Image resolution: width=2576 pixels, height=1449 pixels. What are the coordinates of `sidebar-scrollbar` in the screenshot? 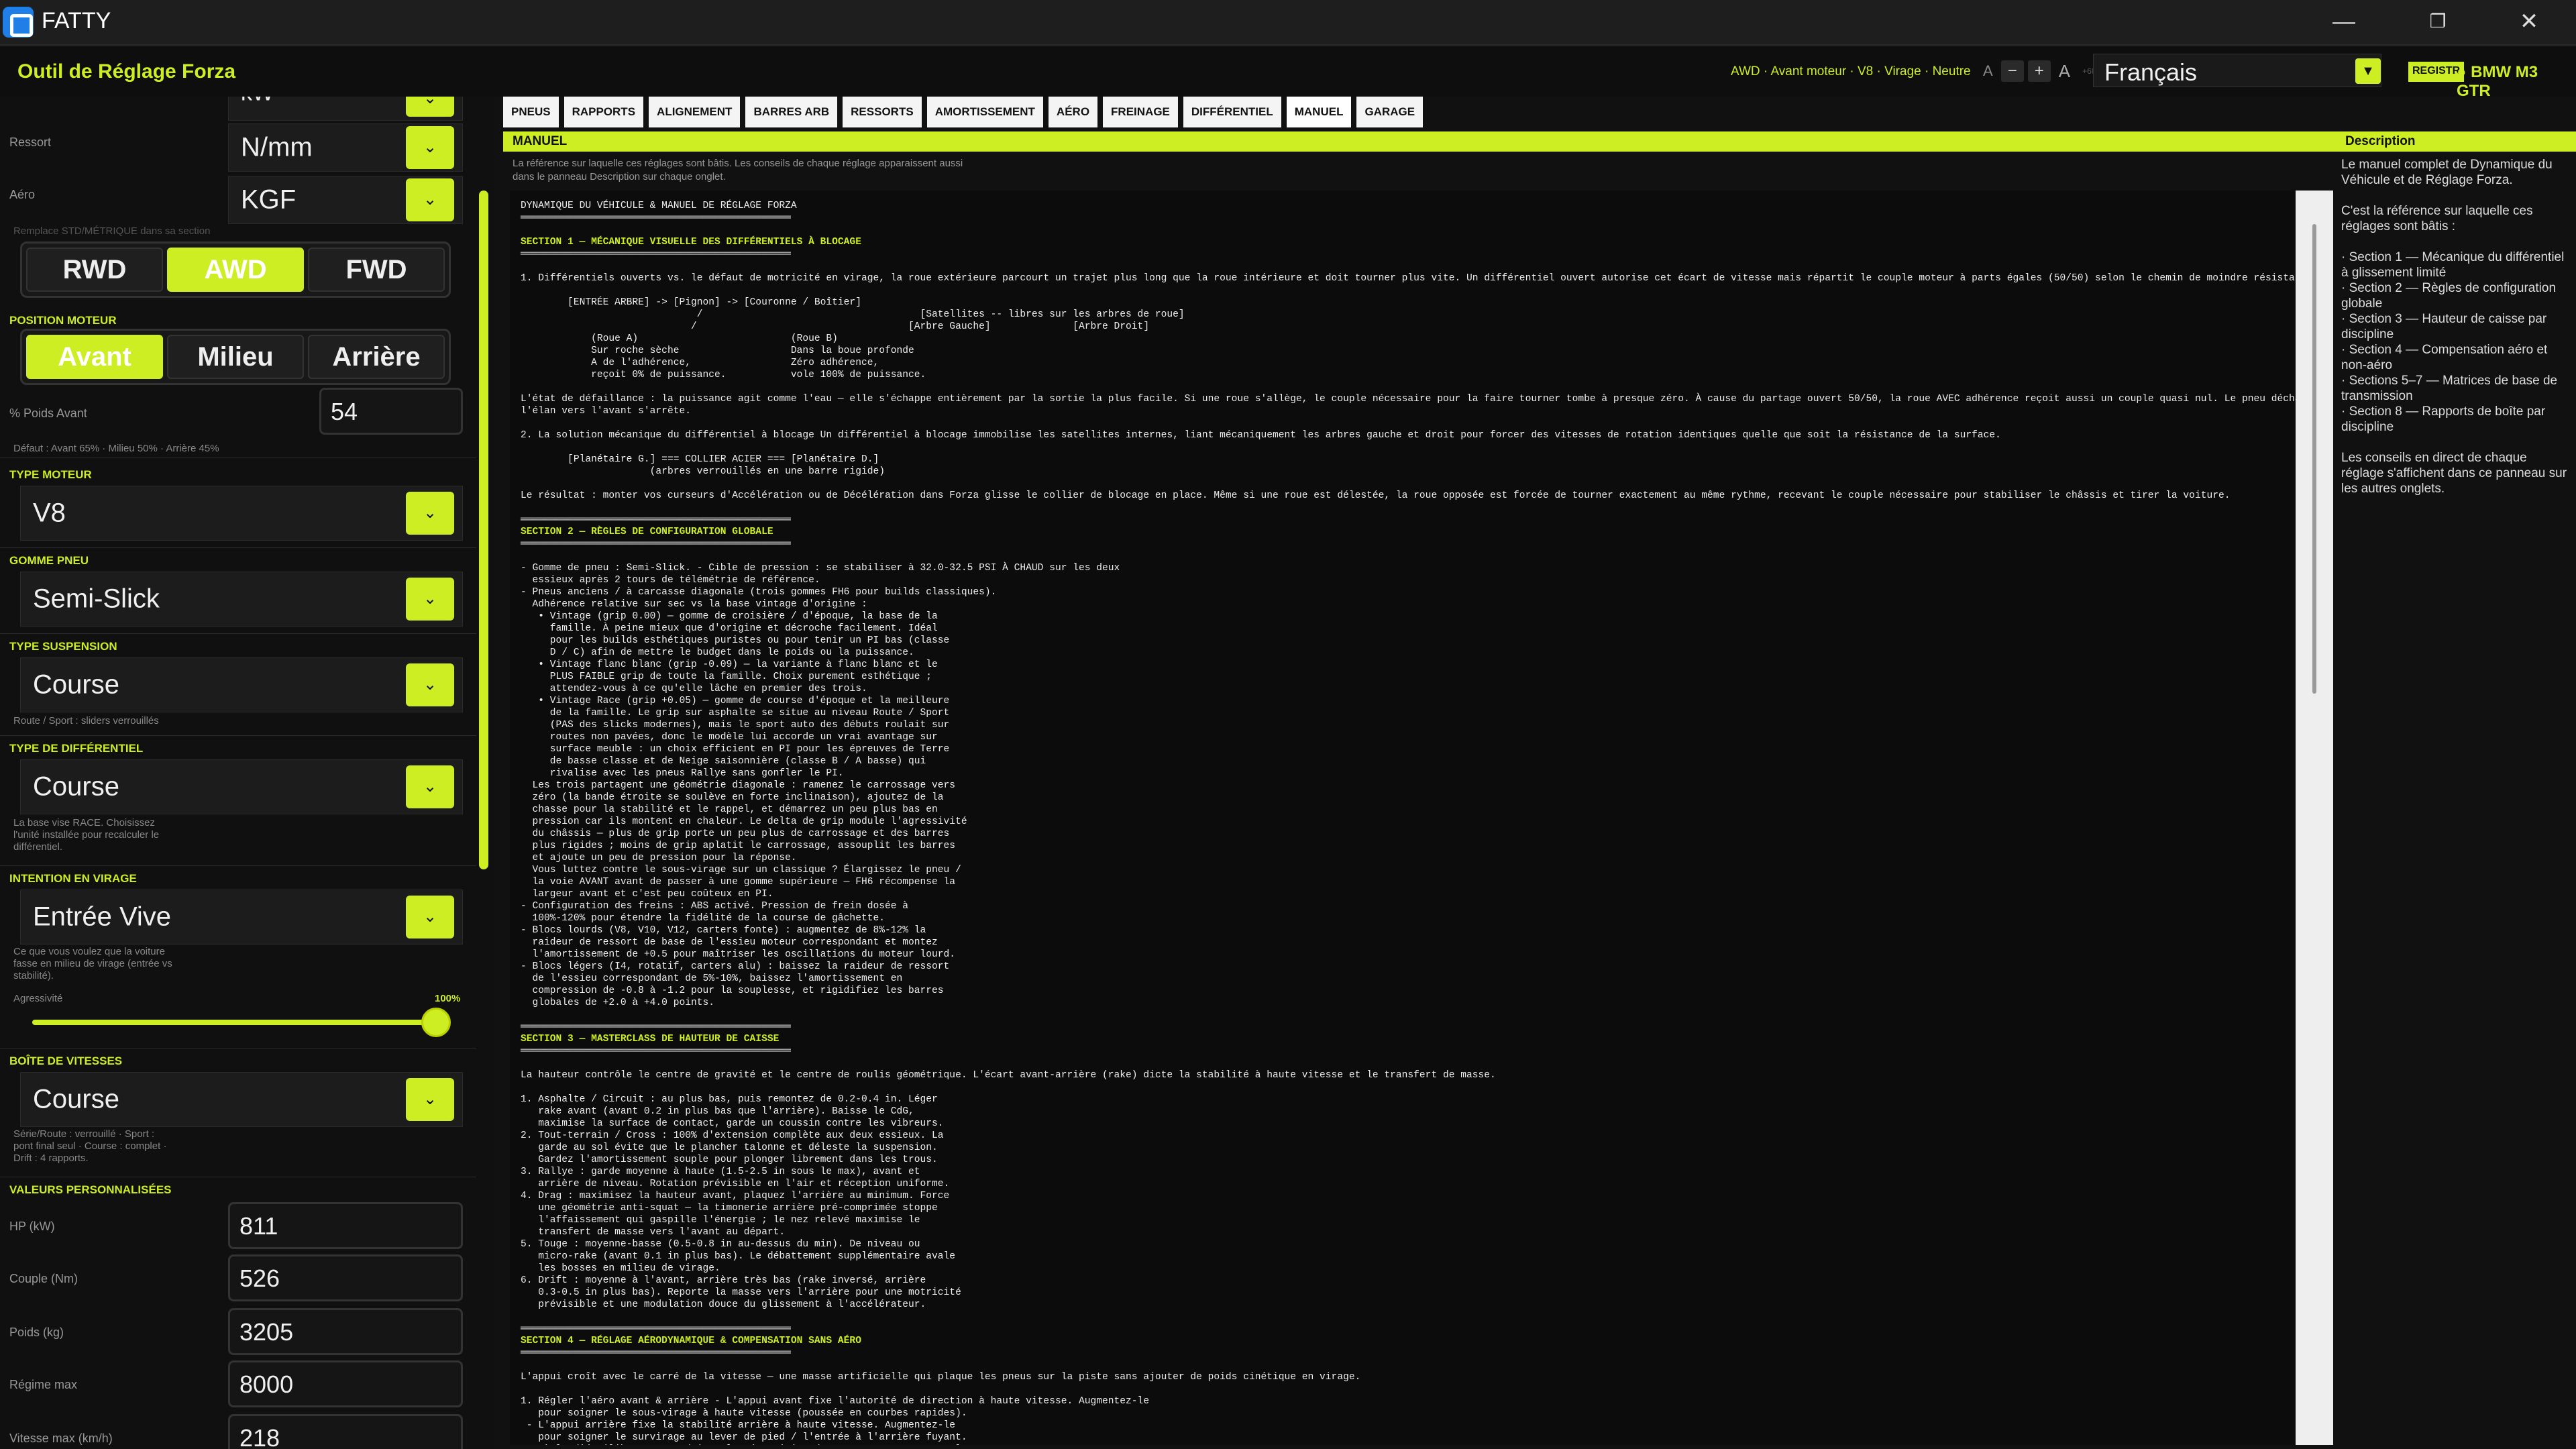 It's located at (483, 530).